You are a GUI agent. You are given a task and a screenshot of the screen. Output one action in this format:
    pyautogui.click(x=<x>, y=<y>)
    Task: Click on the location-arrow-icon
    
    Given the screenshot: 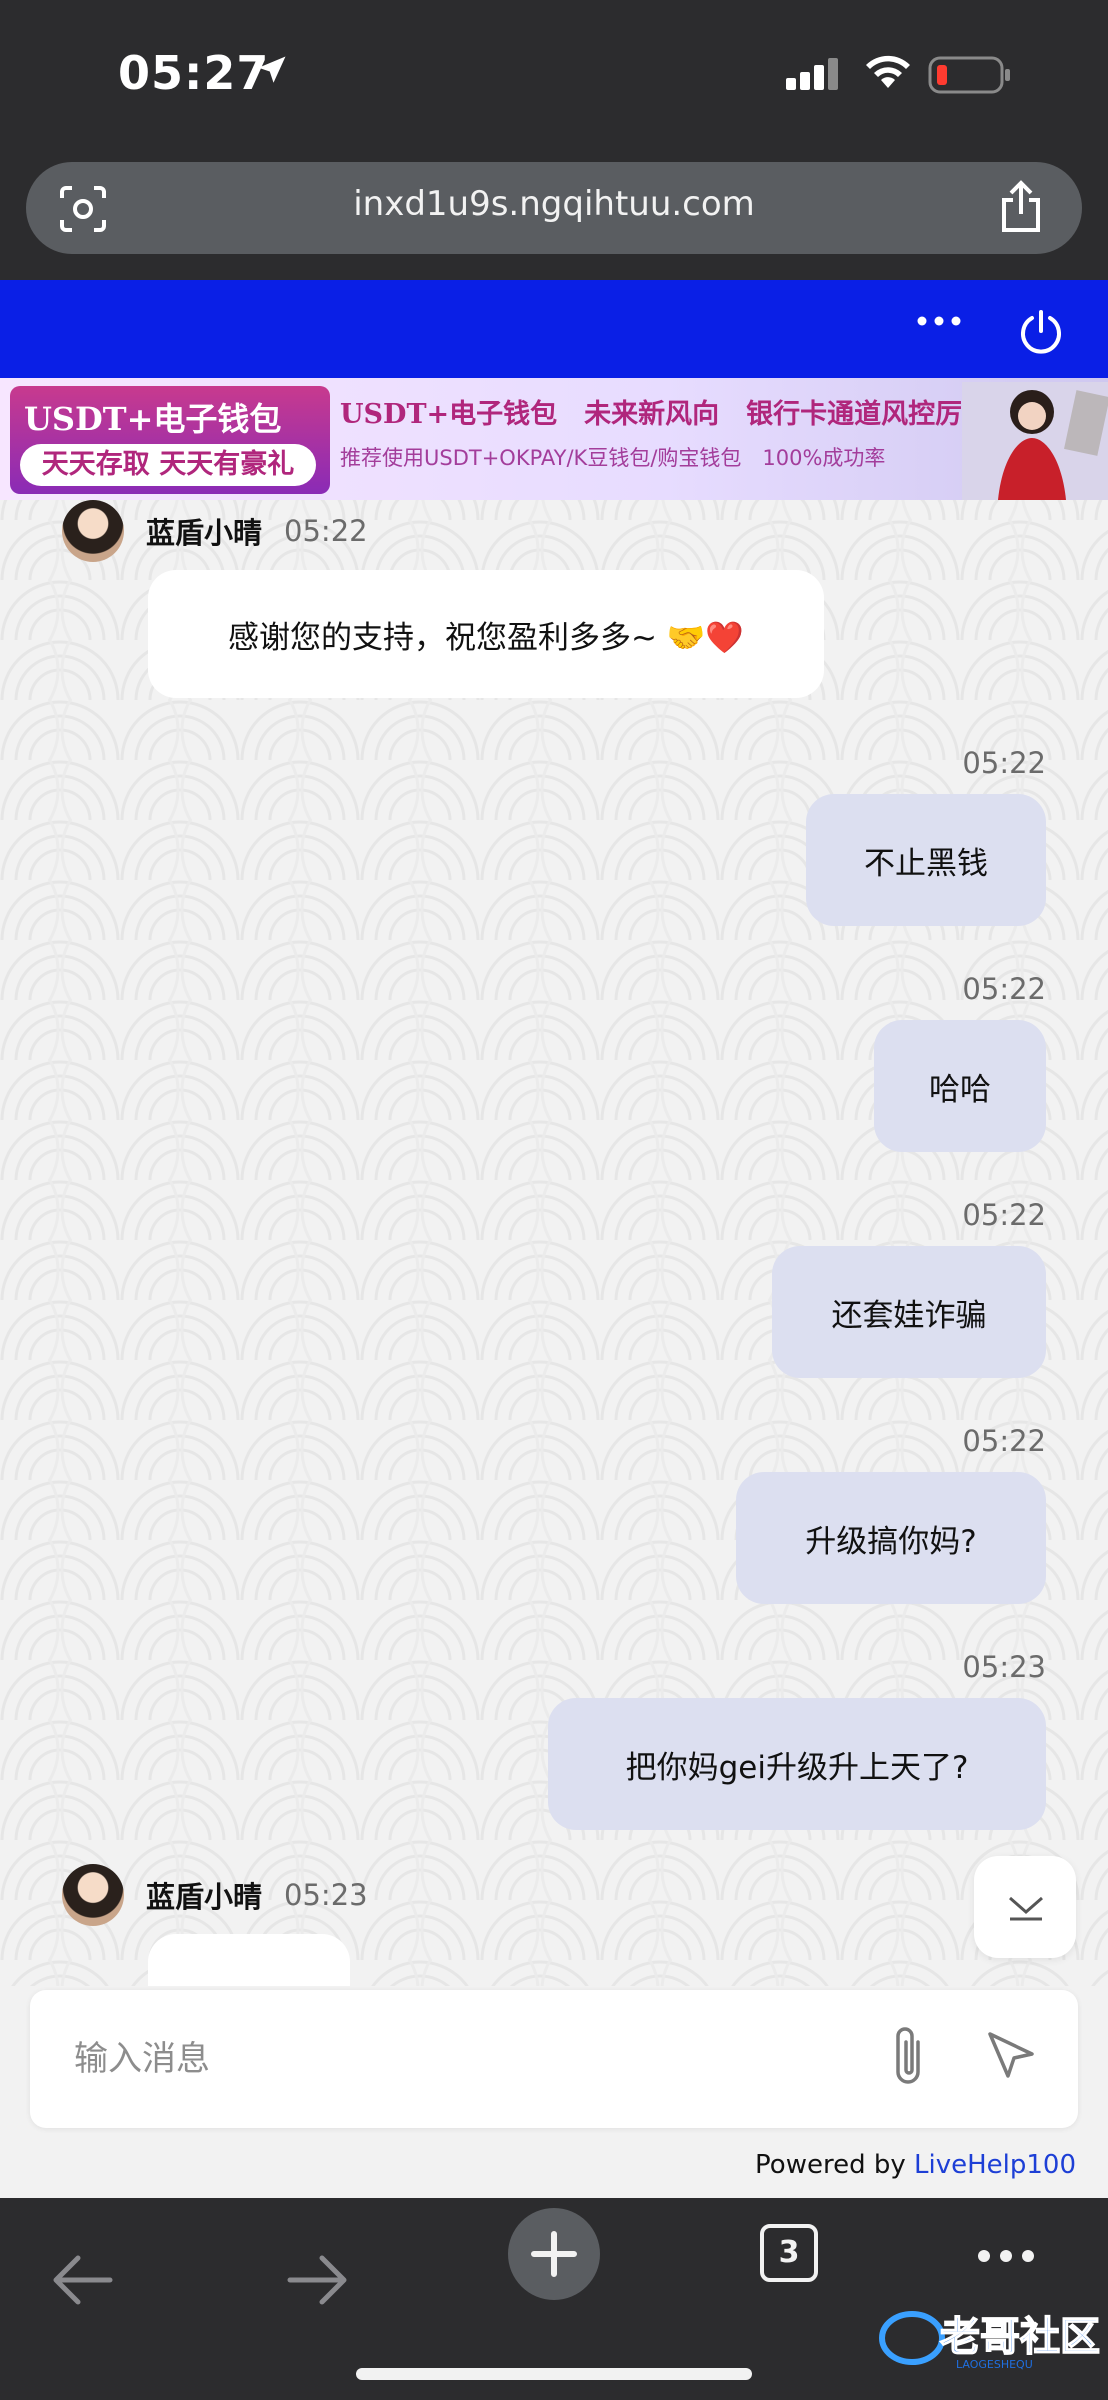 What is the action you would take?
    pyautogui.click(x=272, y=69)
    